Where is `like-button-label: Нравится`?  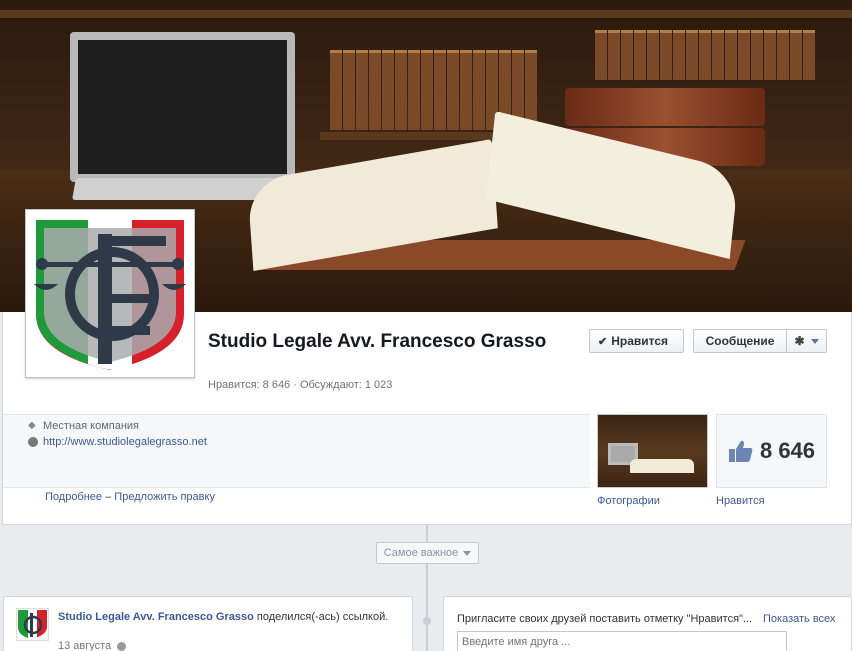 like-button-label: Нравится is located at coordinates (640, 341).